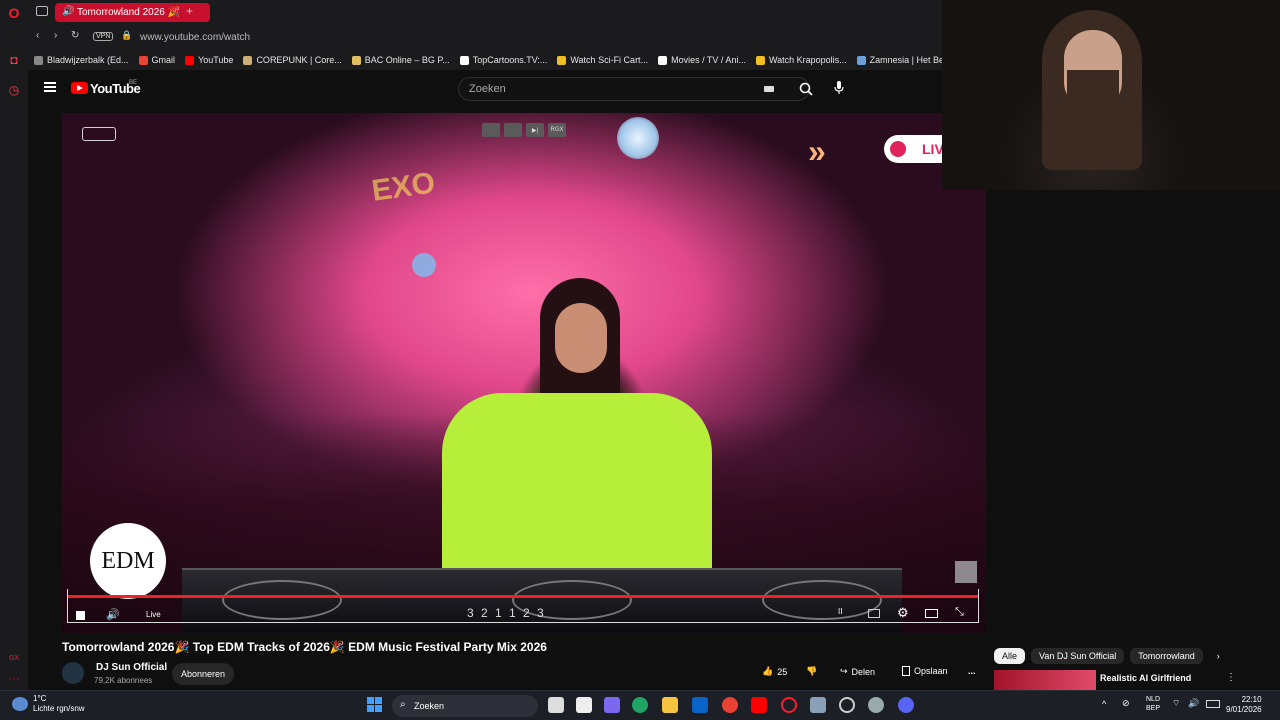 The width and height of the screenshot is (1280, 720). What do you see at coordinates (811, 671) in the screenshot?
I see `dislike-button: 👎` at bounding box center [811, 671].